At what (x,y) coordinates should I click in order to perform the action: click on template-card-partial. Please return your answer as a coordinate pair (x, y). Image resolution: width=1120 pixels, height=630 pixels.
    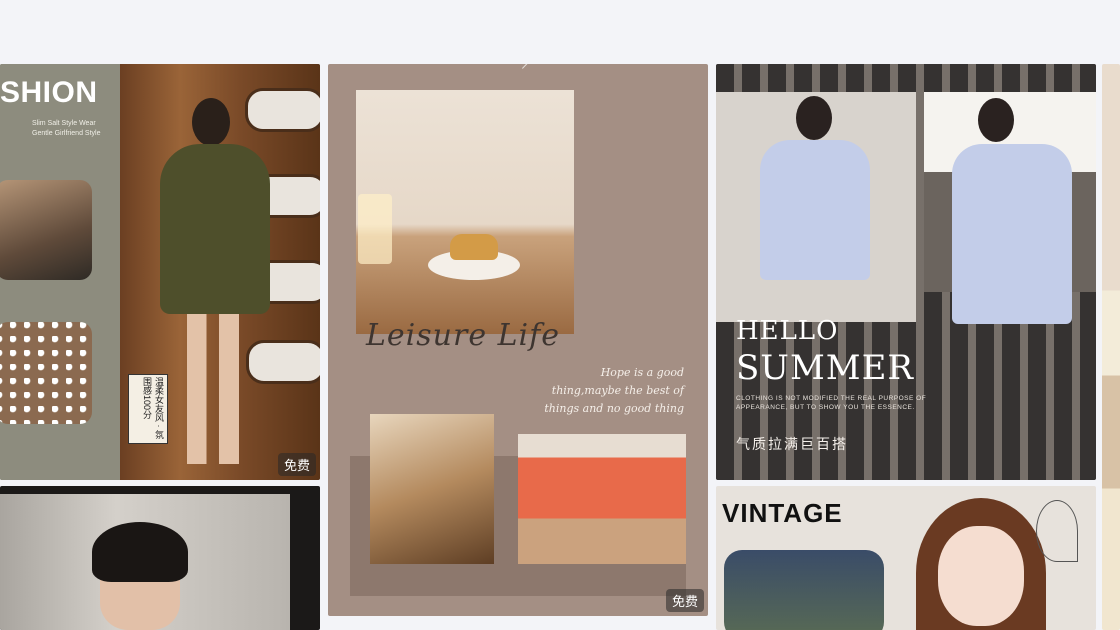
    Looking at the image, I should click on (1111, 347).